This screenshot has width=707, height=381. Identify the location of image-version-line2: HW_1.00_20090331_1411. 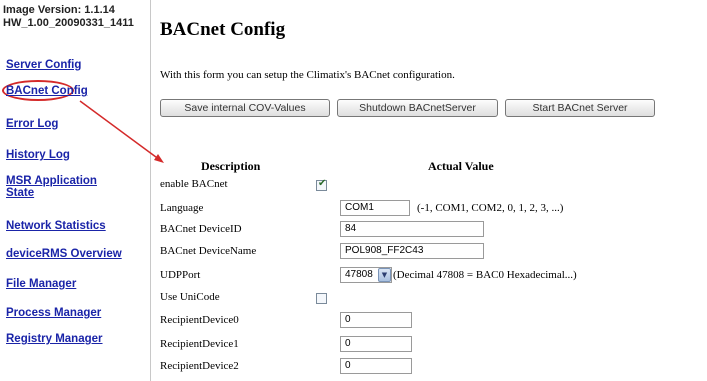
(68, 23).